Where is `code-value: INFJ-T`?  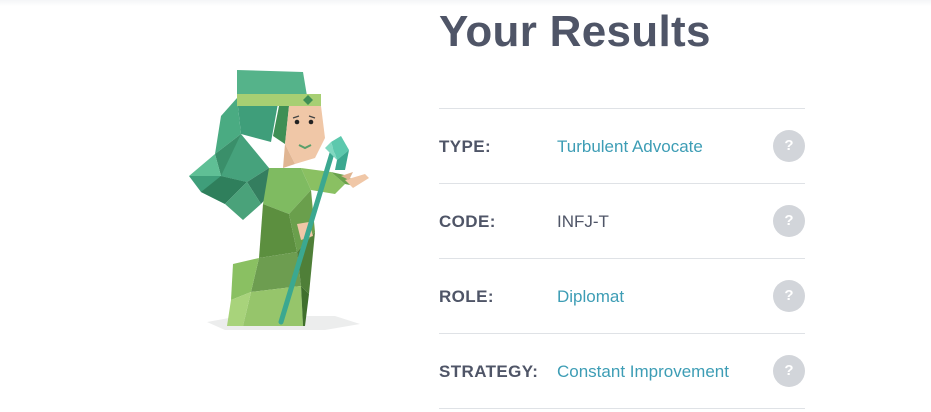
code-value: INFJ-T is located at coordinates (583, 221).